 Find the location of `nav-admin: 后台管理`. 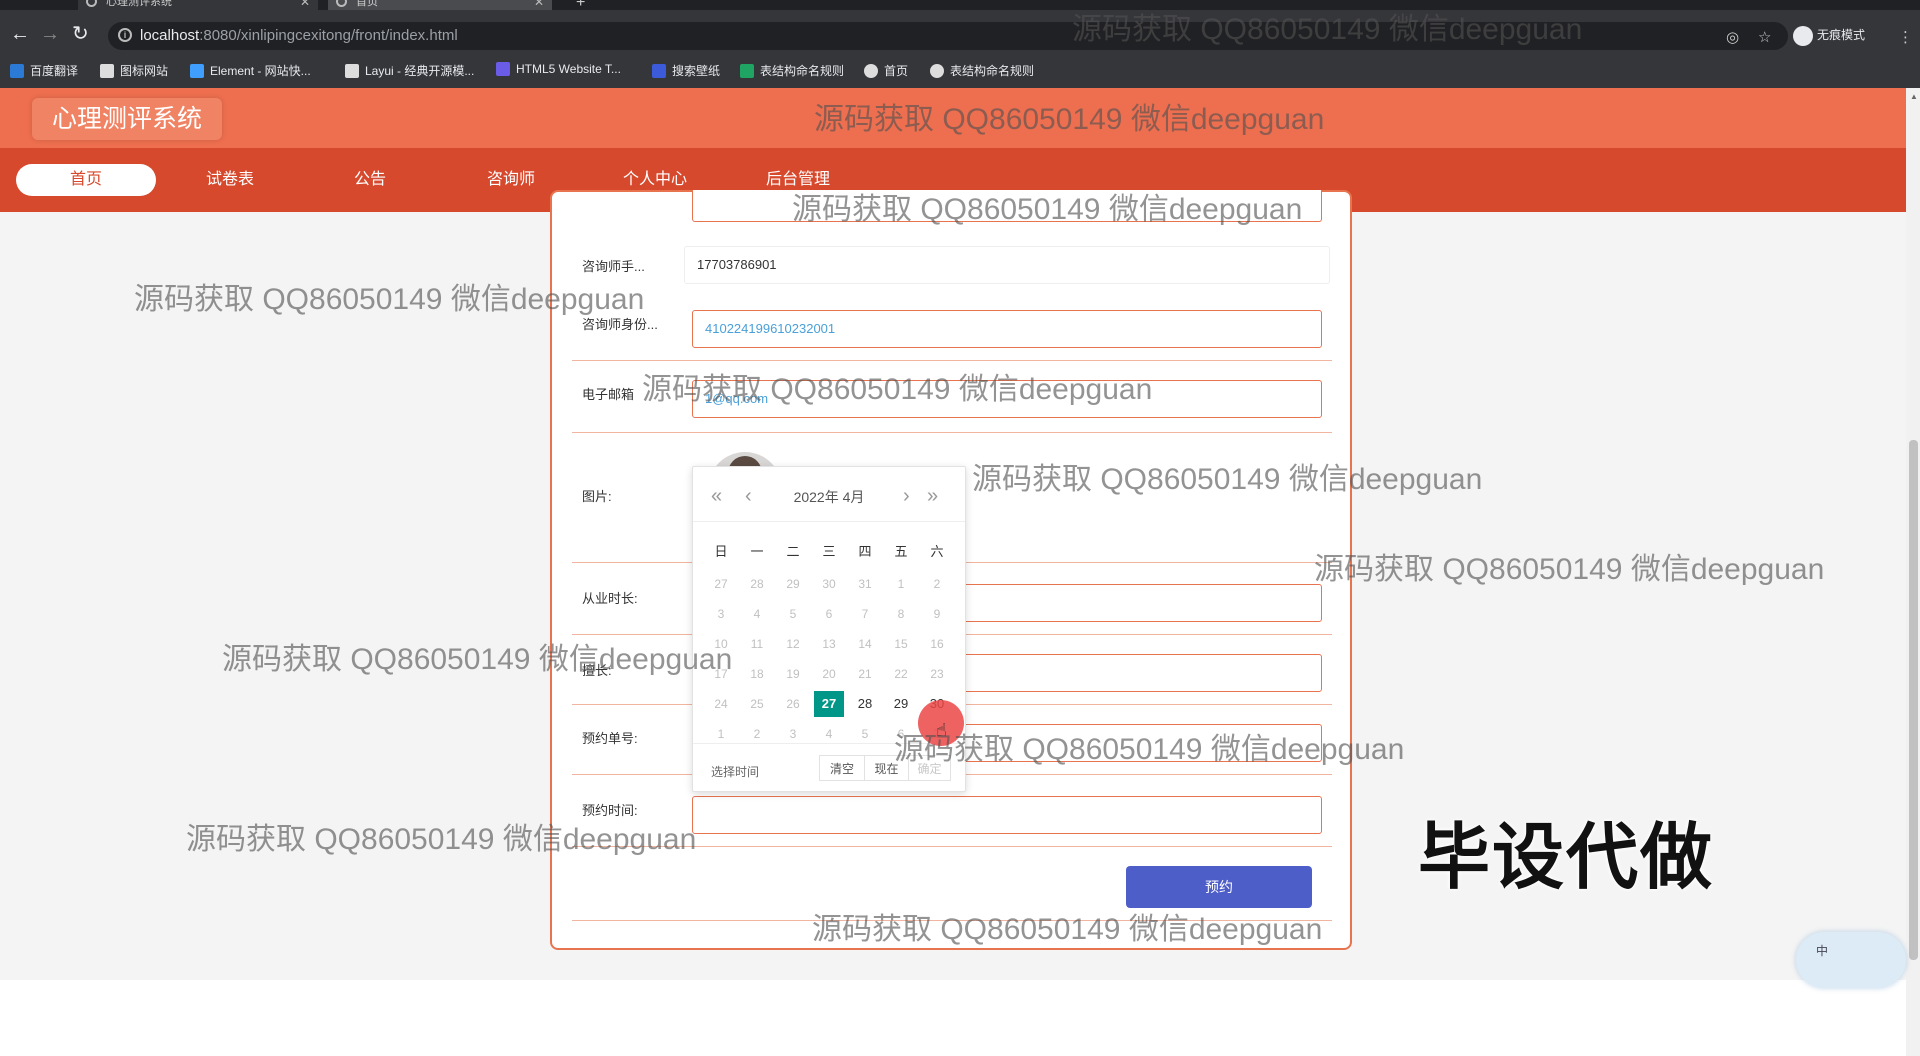

nav-admin: 后台管理 is located at coordinates (798, 180).